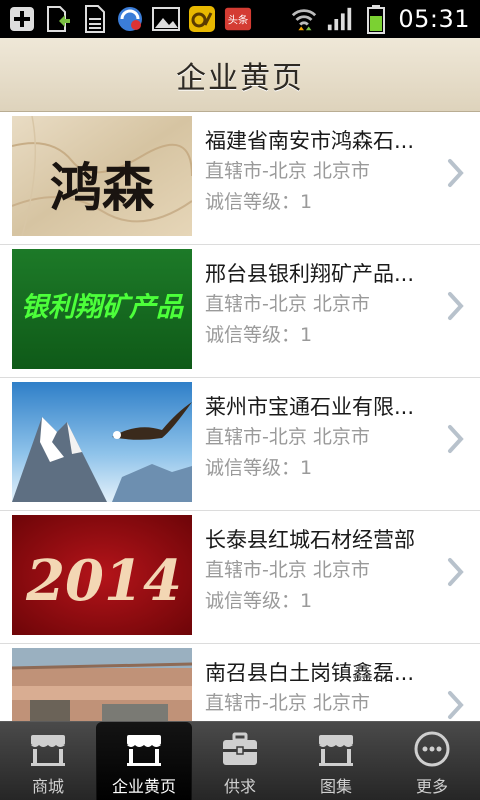 Image resolution: width=480 pixels, height=800 pixels. I want to click on company-info: 邢台县银利翔矿产品... 直辖市-北京 北京市 诚信等级：1, so click(322, 305).